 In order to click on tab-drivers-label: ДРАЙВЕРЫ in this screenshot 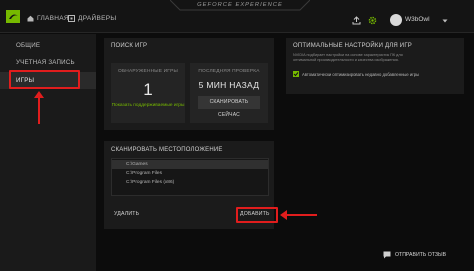, I will do `click(97, 18)`.